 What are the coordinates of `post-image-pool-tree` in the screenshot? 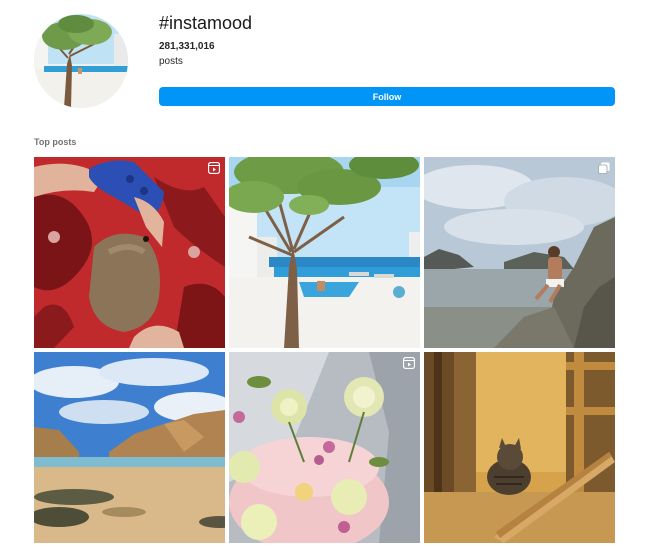 It's located at (324, 252).